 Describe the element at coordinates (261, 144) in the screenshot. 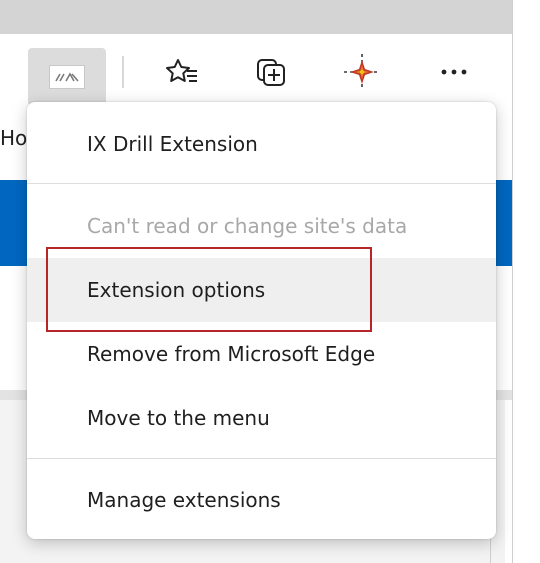

I see `menu-item-extension-name: IX Drill Extension` at that location.